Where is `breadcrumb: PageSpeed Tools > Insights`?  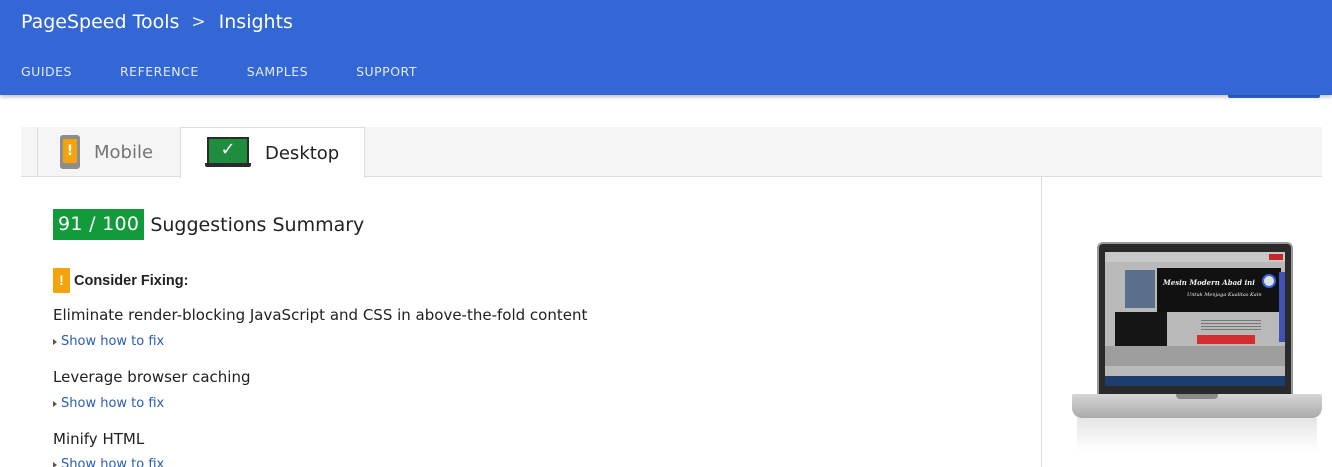 breadcrumb: PageSpeed Tools > Insights is located at coordinates (157, 22).